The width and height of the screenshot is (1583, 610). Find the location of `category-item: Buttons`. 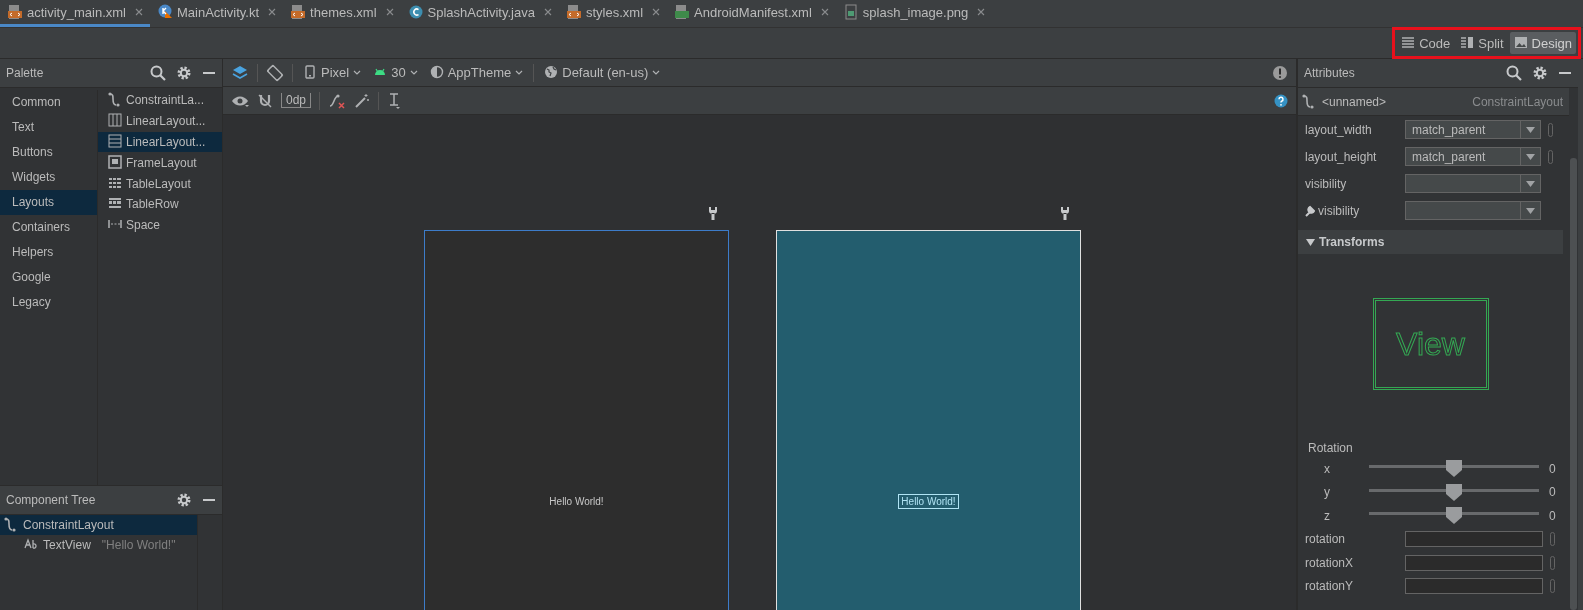

category-item: Buttons is located at coordinates (48, 152).